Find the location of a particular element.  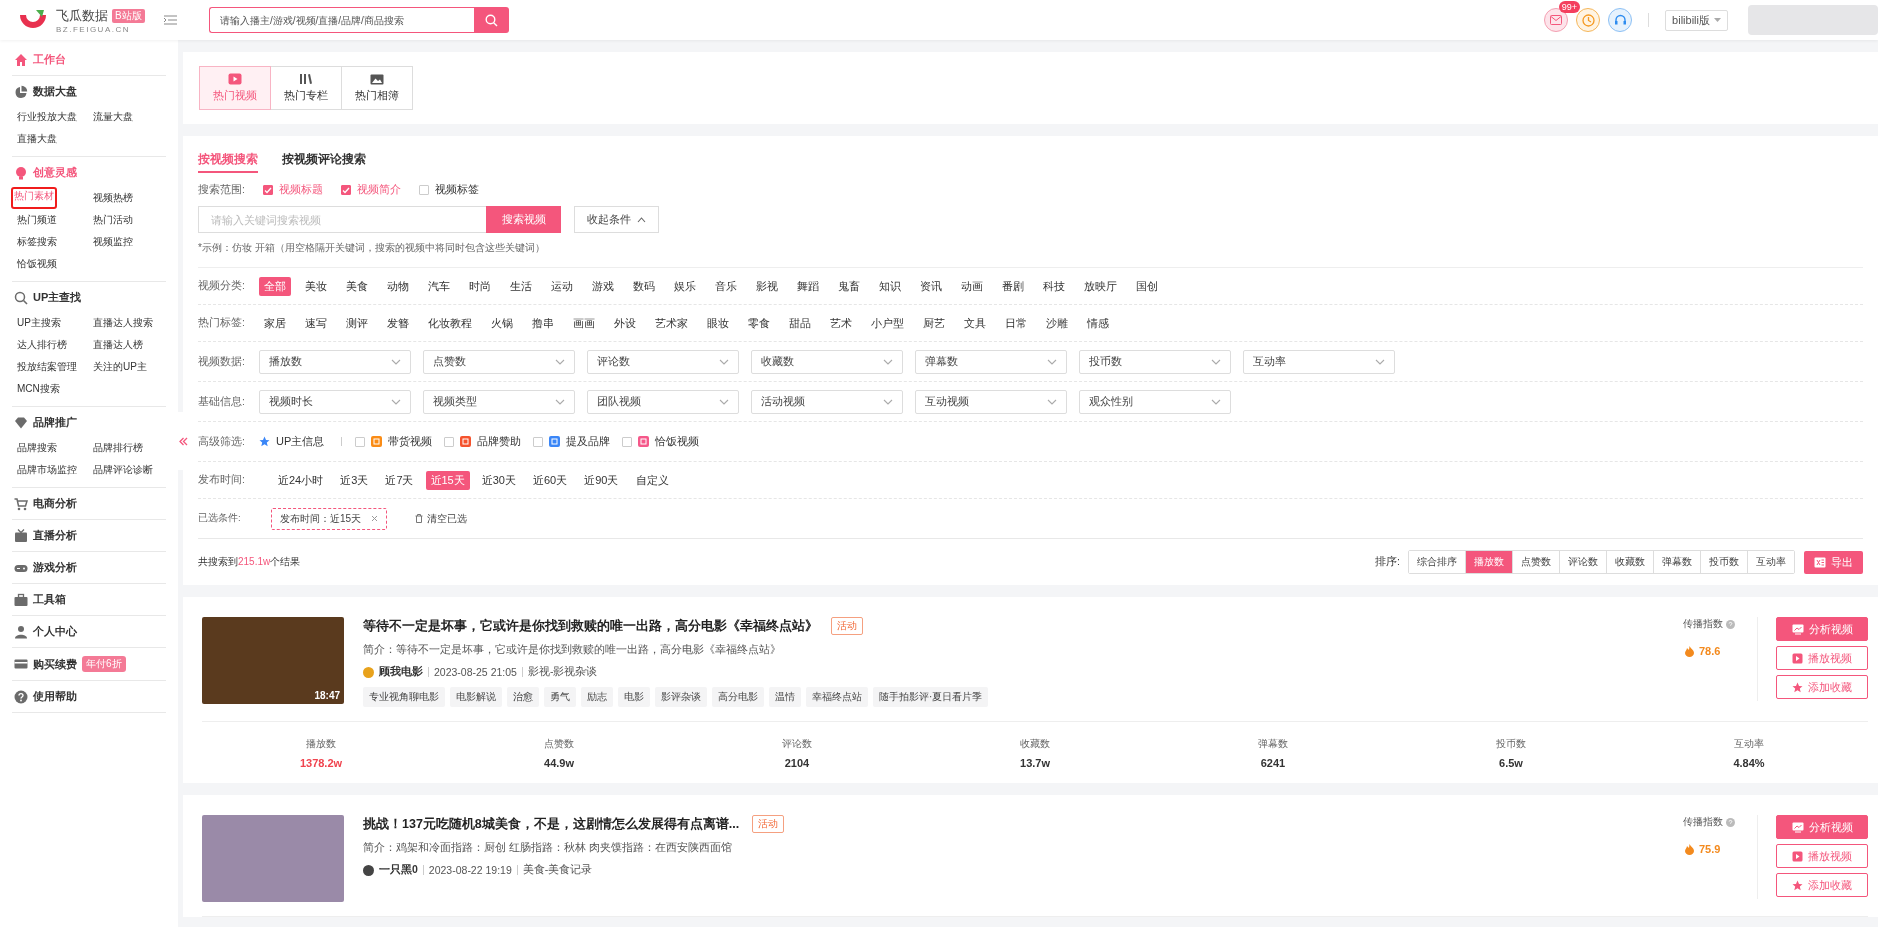

filter-chip: 鬼畜 is located at coordinates (849, 286).